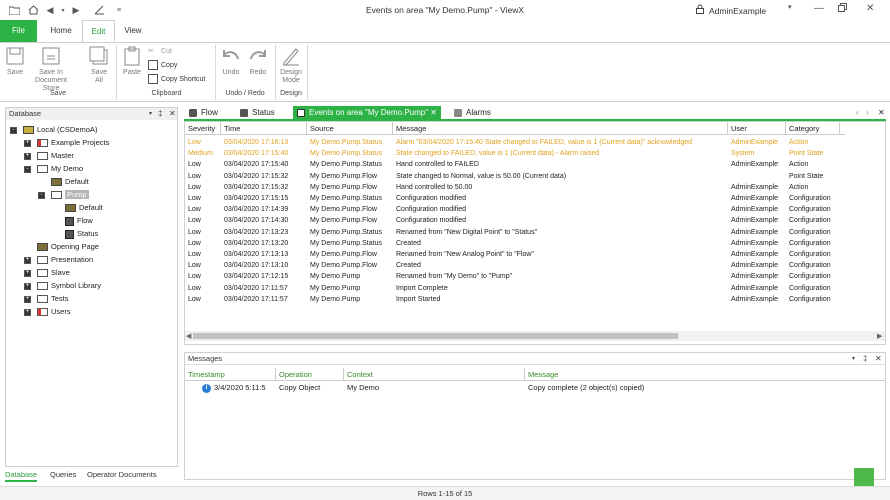 The height and width of the screenshot is (500, 890). Describe the element at coordinates (335, 288) in the screenshot. I see `table-cell: My Demo.Pump` at that location.